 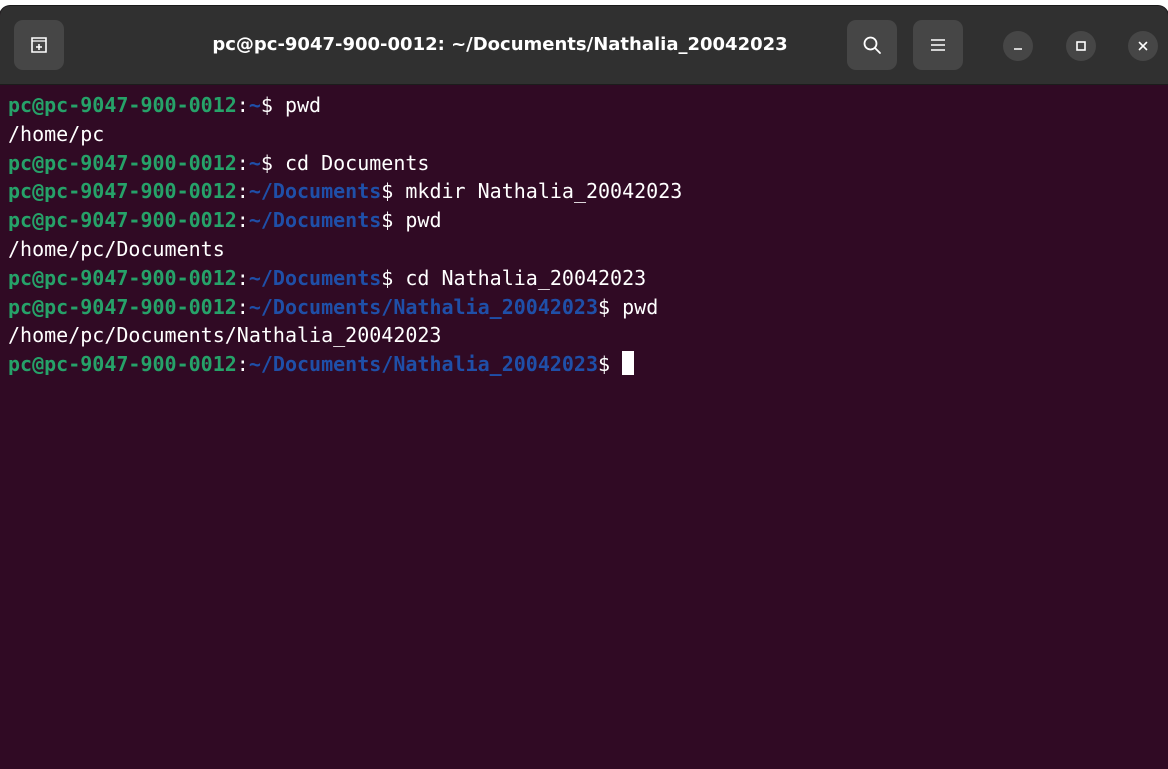 What do you see at coordinates (225, 335) in the screenshot?
I see `output-text: /home/pc/Documents/Nathalia_20042023` at bounding box center [225, 335].